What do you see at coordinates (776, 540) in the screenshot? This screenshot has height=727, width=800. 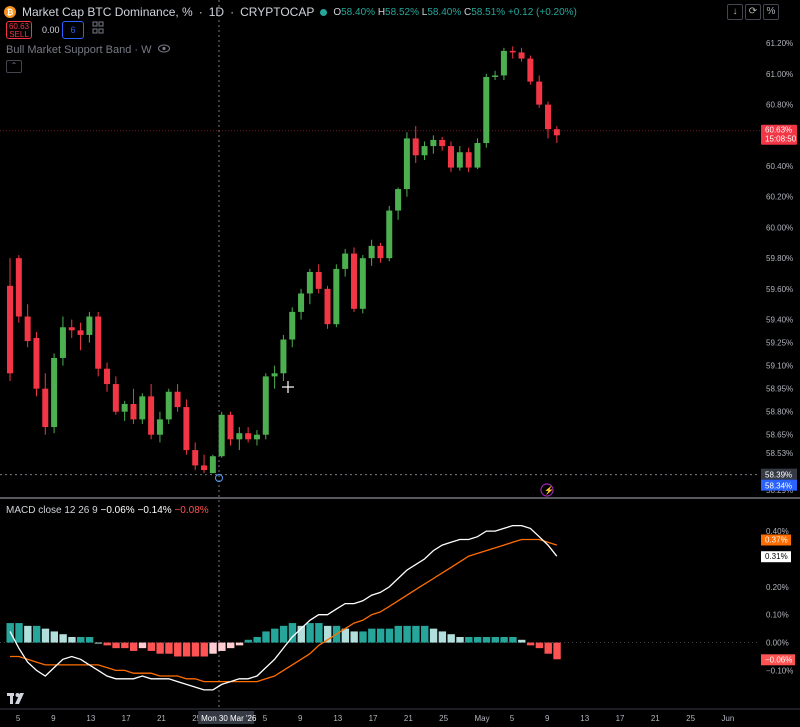 I see `signal-axis-label: 0.37%` at bounding box center [776, 540].